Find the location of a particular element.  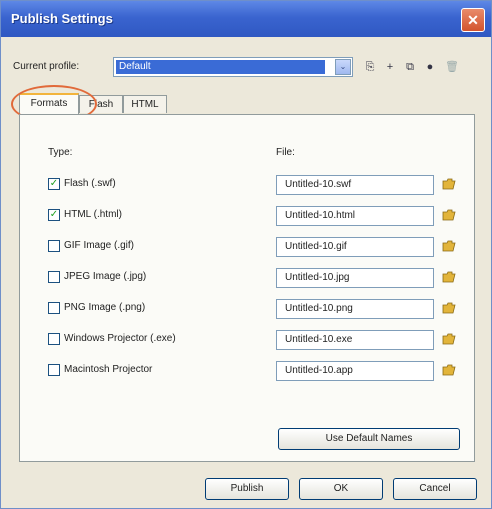

use-default-names-button: Use Default Names is located at coordinates (369, 439).